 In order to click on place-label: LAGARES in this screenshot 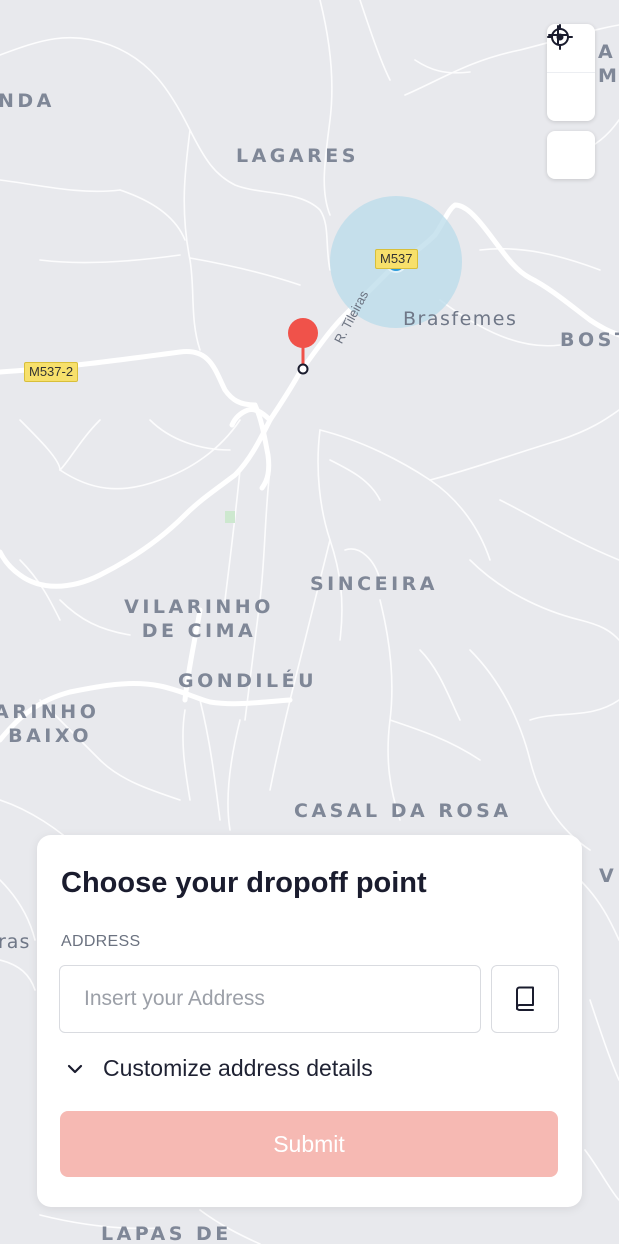, I will do `click(297, 156)`.